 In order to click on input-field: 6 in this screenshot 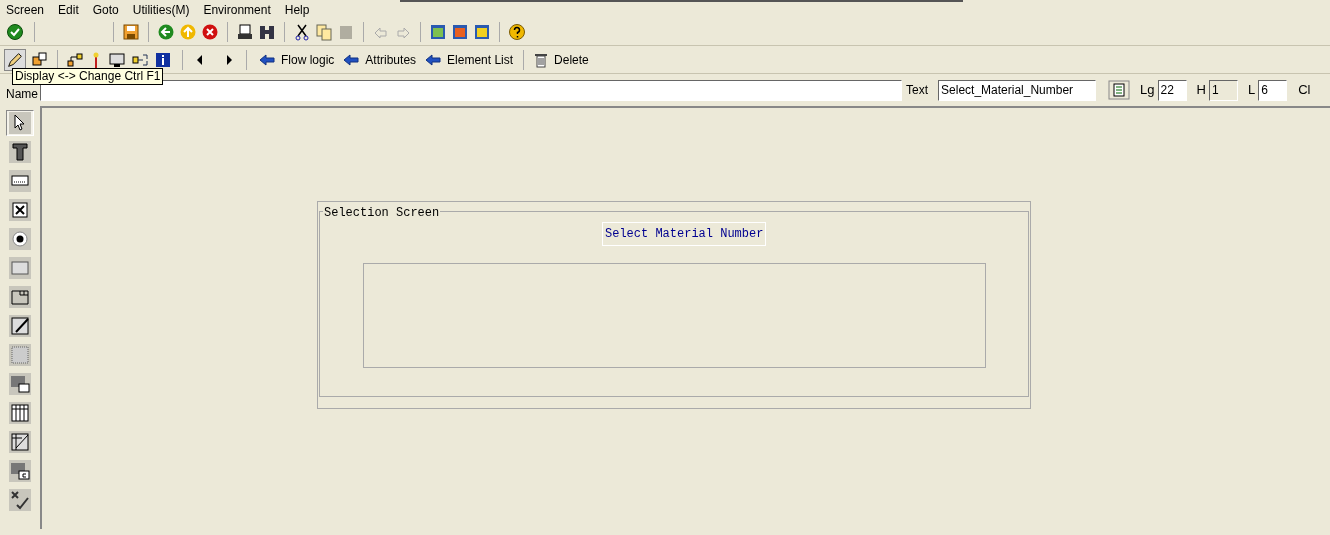, I will do `click(1273, 90)`.